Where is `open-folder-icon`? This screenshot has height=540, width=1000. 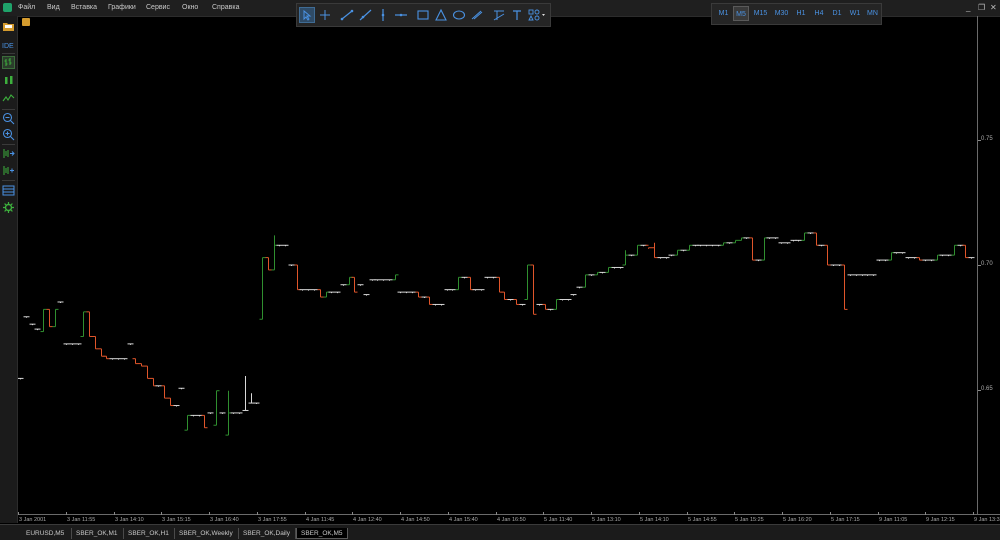 open-folder-icon is located at coordinates (8, 26).